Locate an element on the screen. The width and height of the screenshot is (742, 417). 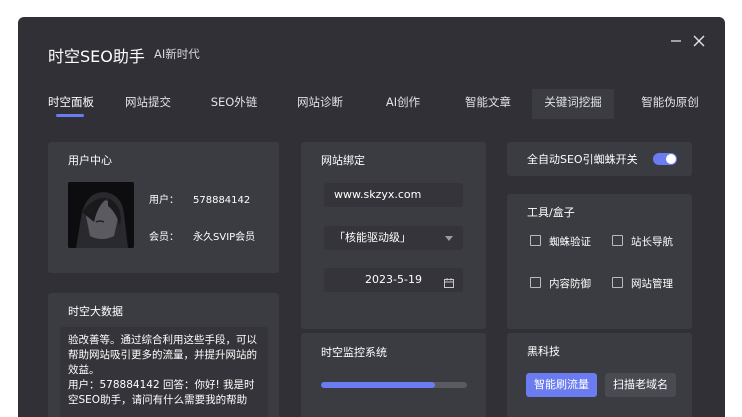
big-data-line: 空SEO助手，请问有什么需要我的帮助 is located at coordinates (158, 400).